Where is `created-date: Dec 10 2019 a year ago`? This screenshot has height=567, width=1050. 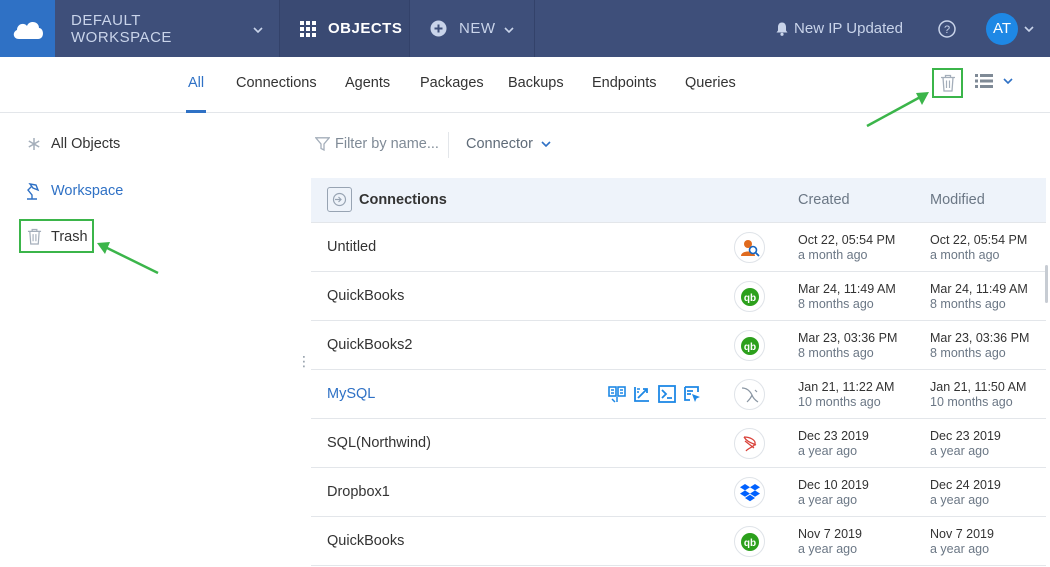
created-date: Dec 10 2019 a year ago is located at coordinates (833, 493).